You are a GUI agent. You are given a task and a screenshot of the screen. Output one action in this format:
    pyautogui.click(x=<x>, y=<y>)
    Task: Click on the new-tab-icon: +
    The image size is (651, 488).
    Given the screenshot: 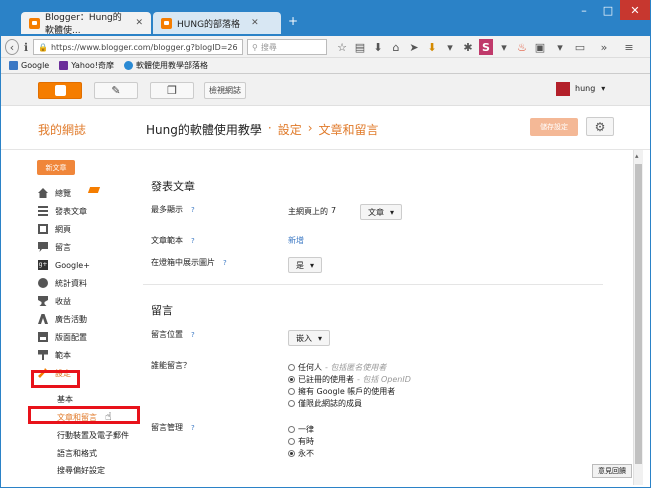 What is the action you would take?
    pyautogui.click(x=293, y=21)
    